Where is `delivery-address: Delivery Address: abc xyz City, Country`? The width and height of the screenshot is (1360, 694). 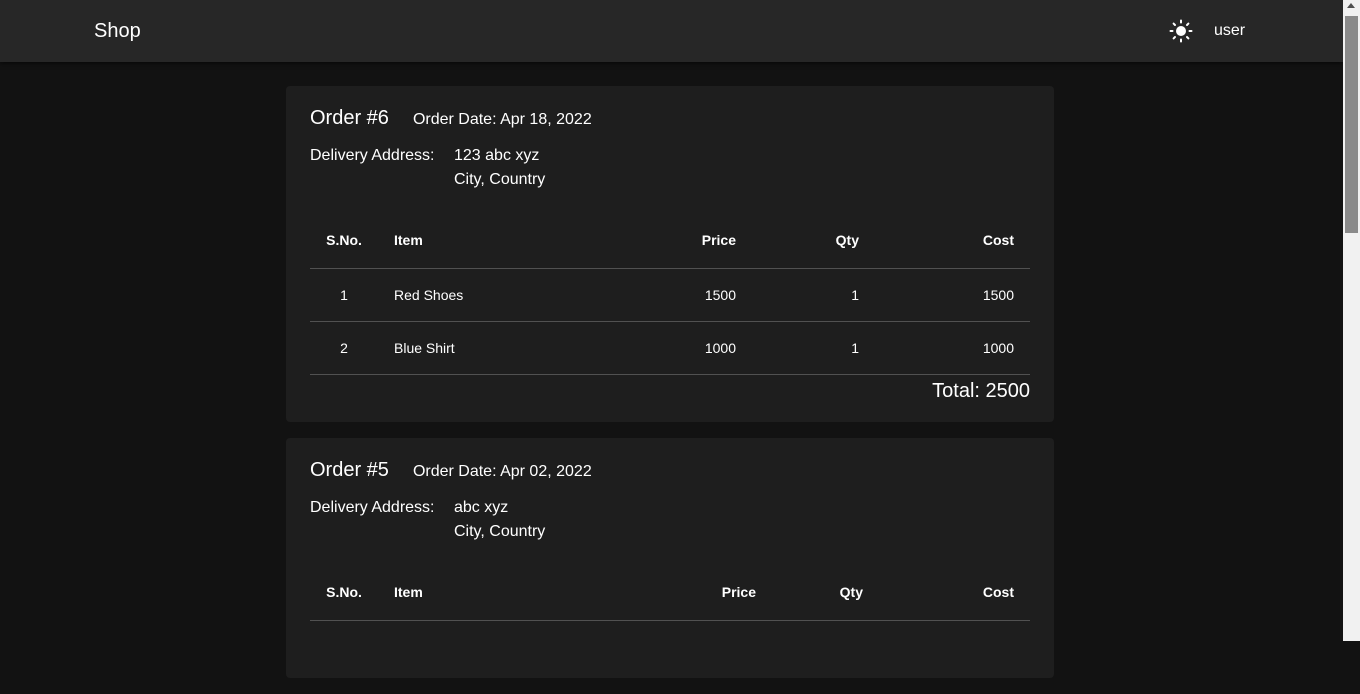 delivery-address: Delivery Address: abc xyz City, Country is located at coordinates (670, 520).